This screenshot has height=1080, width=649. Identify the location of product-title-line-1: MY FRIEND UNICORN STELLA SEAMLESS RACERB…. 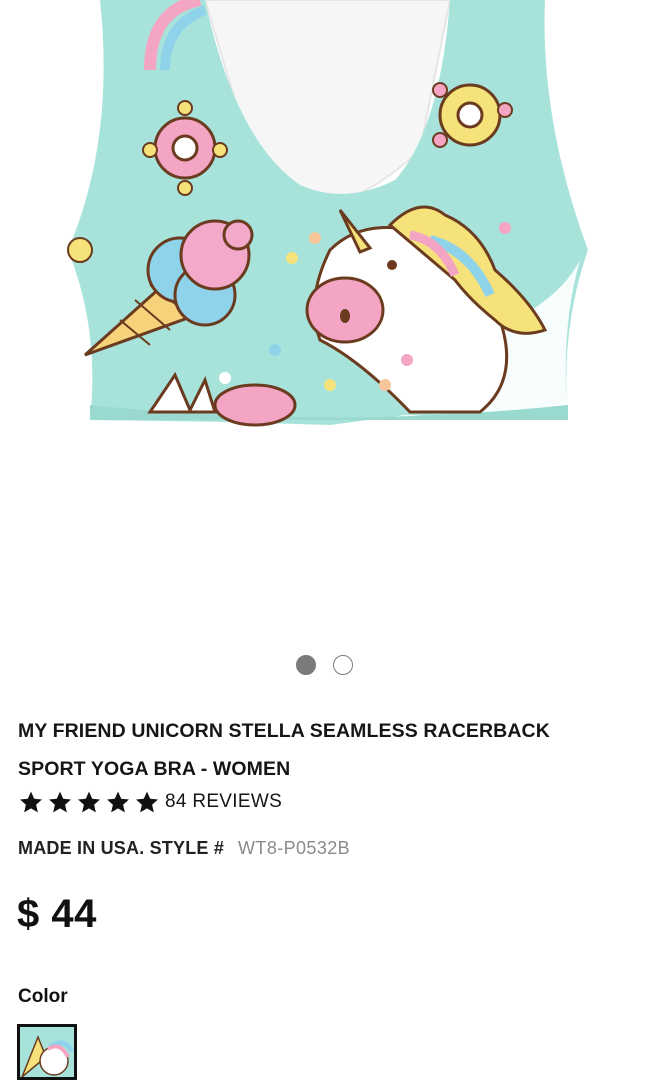
(284, 731).